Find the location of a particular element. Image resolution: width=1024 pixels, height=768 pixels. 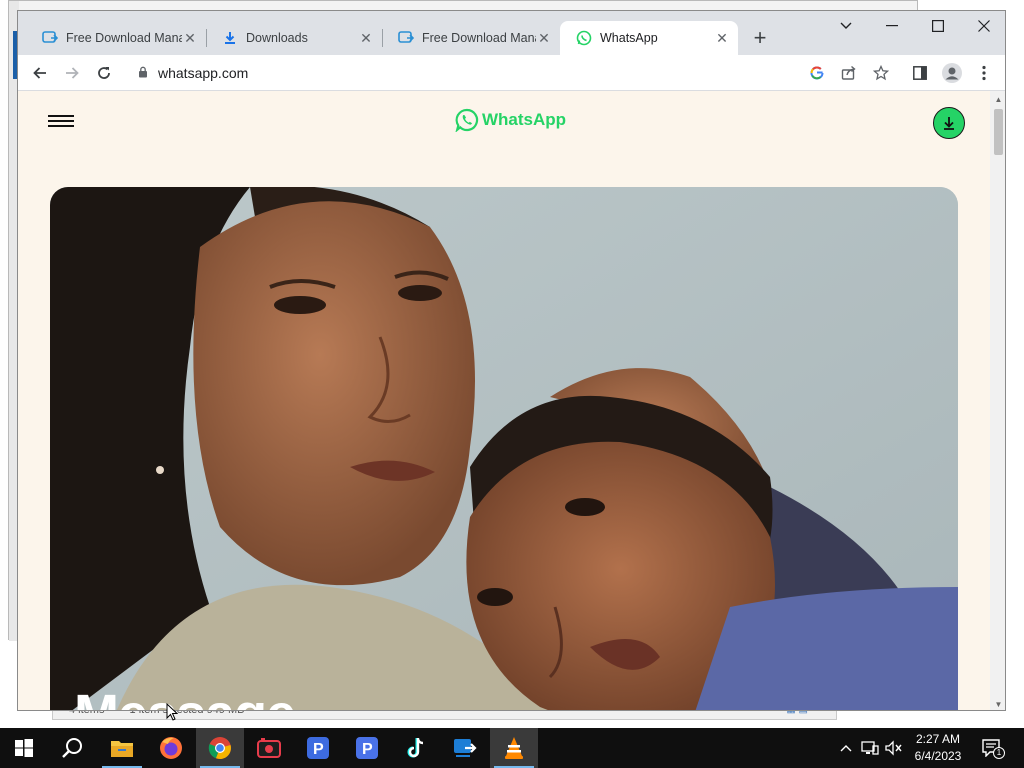

file-explorer-icon is located at coordinates (122, 748).